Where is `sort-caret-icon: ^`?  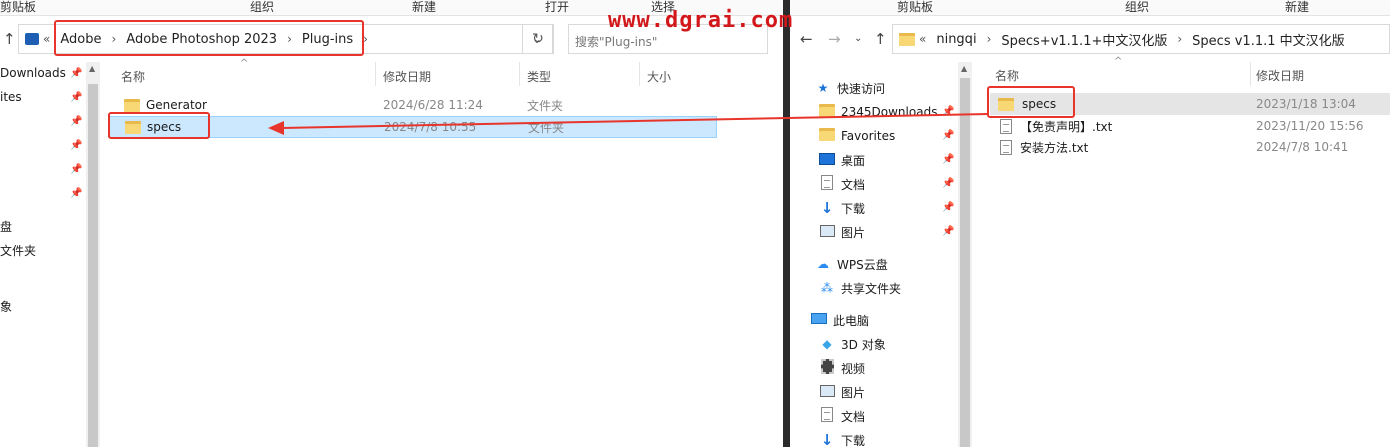 sort-caret-icon: ^ is located at coordinates (244, 63).